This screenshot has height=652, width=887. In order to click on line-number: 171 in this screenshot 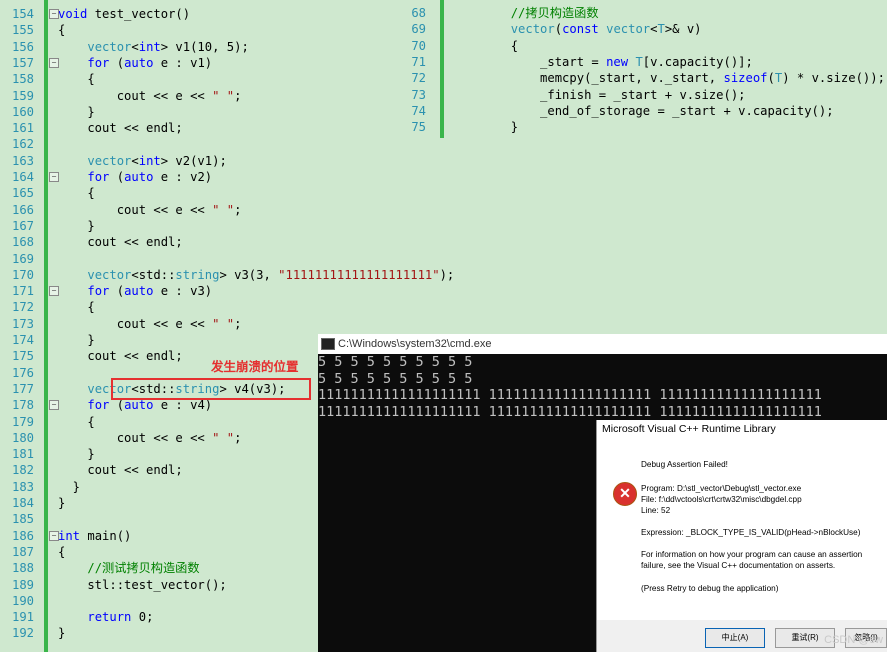, I will do `click(22, 291)`.